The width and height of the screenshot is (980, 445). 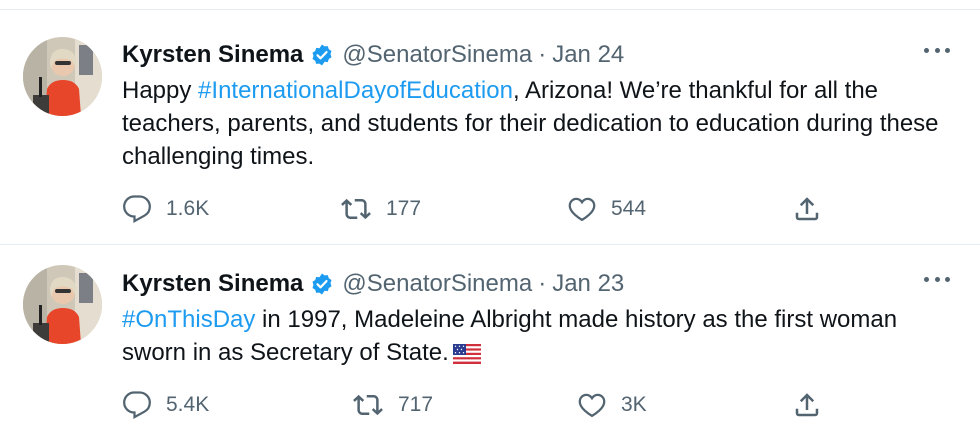 What do you see at coordinates (188, 319) in the screenshot?
I see `hashtag-link: #OnThisDay` at bounding box center [188, 319].